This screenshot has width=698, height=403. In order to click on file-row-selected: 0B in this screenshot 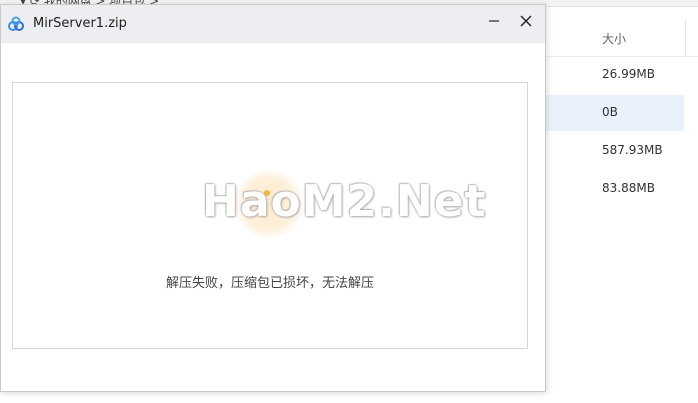, I will do `click(614, 113)`.